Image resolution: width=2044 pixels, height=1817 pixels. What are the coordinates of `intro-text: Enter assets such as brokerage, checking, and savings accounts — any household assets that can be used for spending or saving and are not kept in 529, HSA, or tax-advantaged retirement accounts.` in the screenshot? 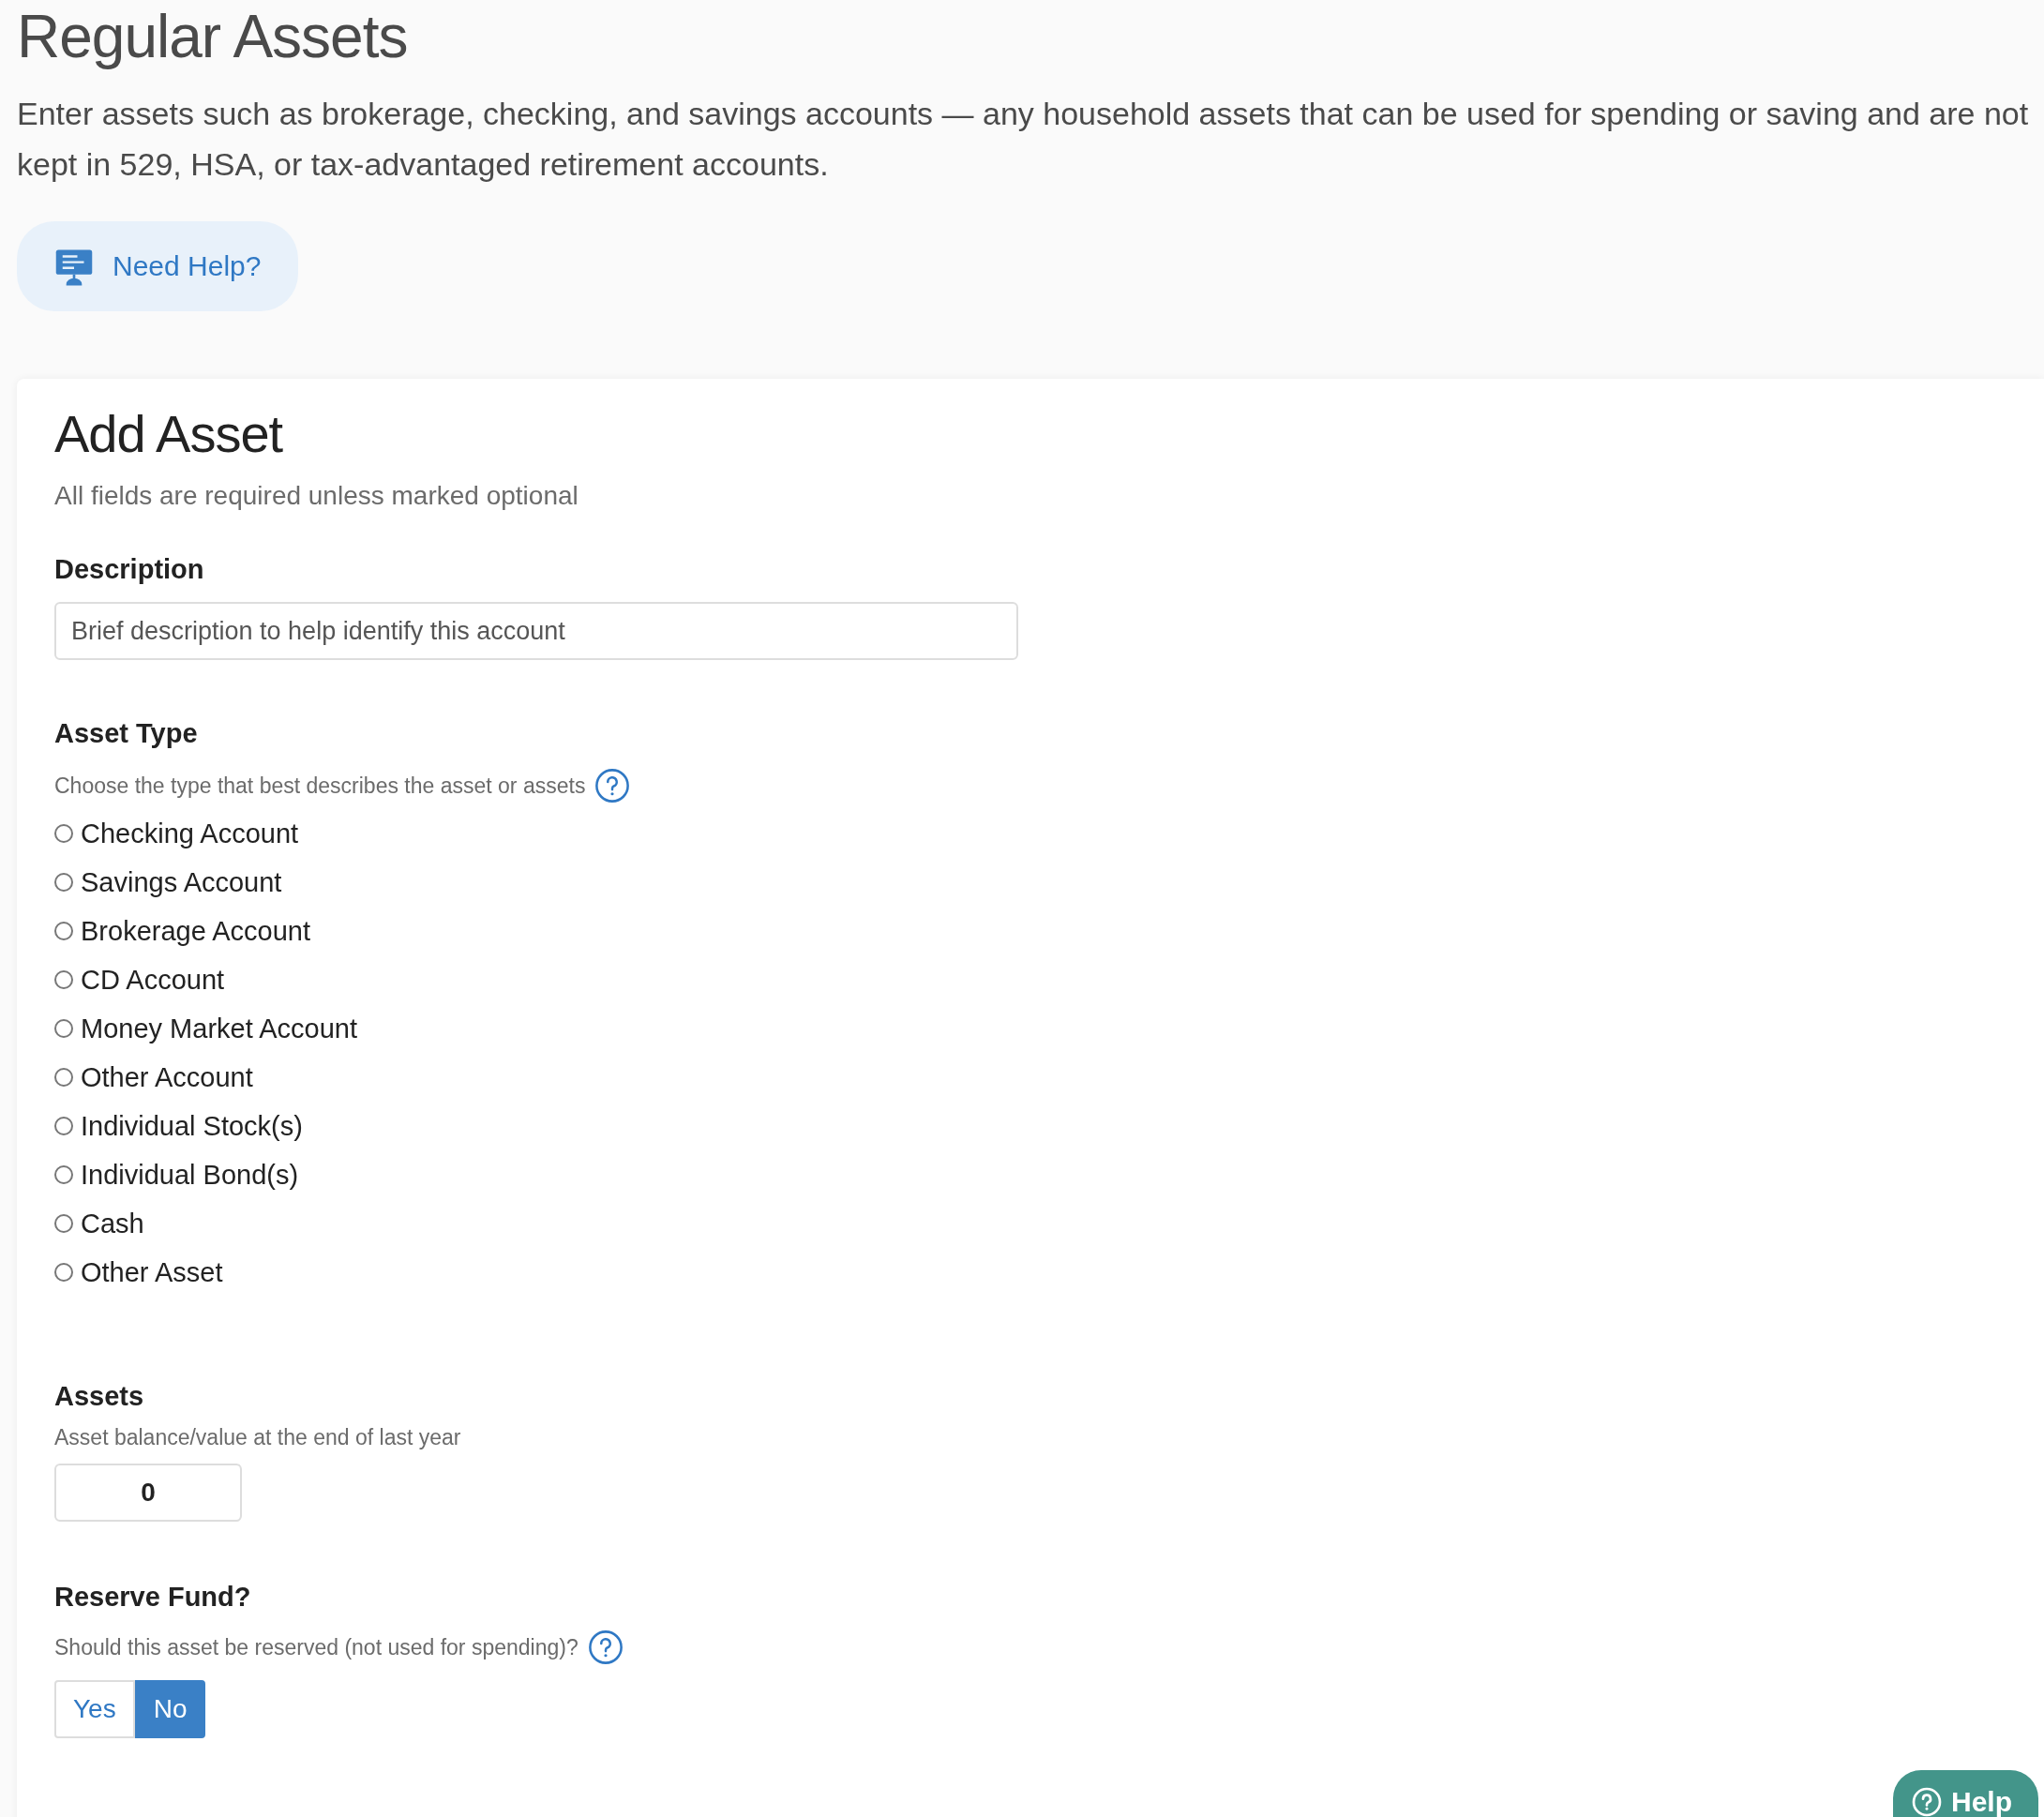 It's located at (1024, 139).